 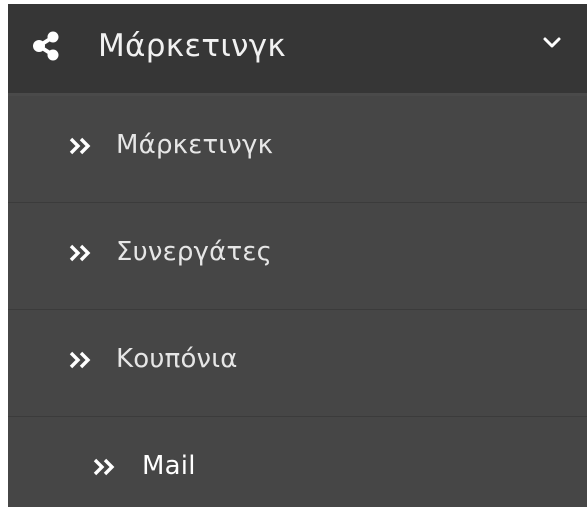 What do you see at coordinates (192, 46) in the screenshot?
I see `menu-header-title: Μάρκετινγκ` at bounding box center [192, 46].